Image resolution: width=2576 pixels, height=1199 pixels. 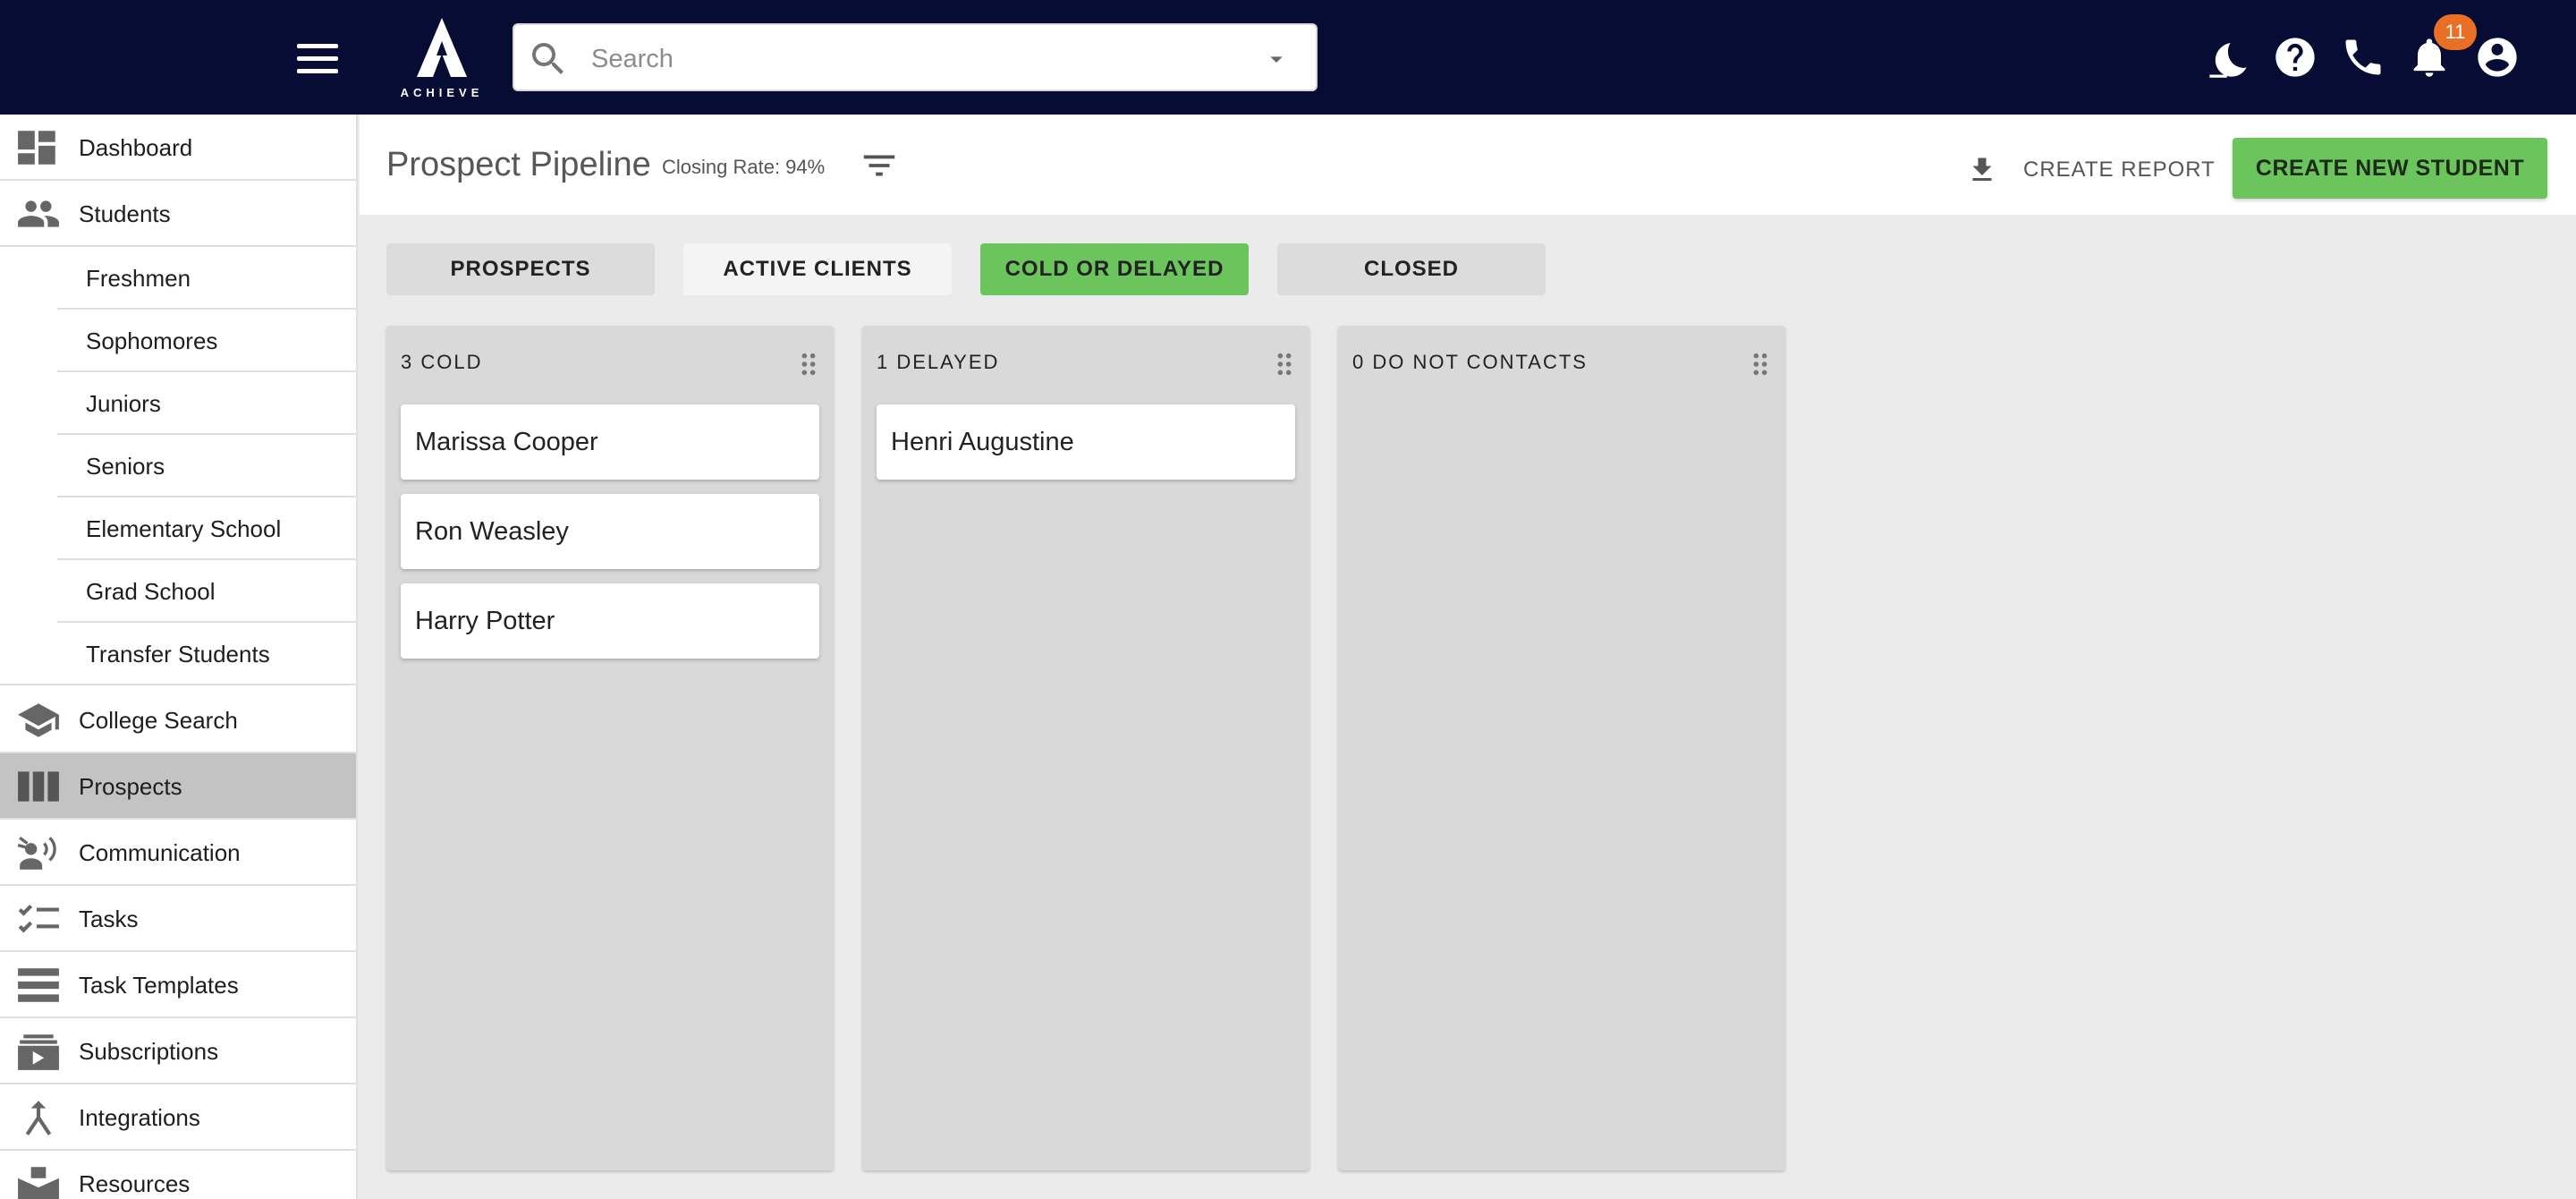 What do you see at coordinates (1470, 362) in the screenshot?
I see `column-title: 0 DO NOT CONTACTS` at bounding box center [1470, 362].